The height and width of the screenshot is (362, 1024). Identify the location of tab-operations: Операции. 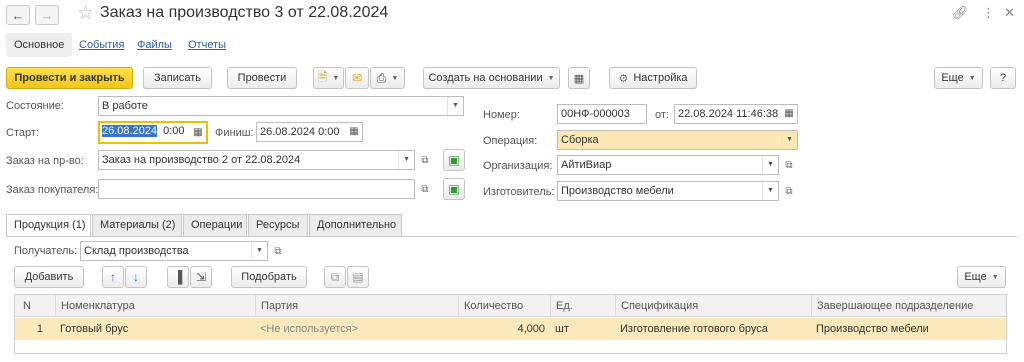
(215, 225).